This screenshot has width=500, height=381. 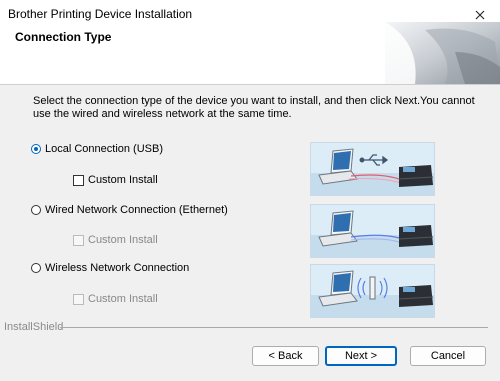 I want to click on radio-wireless: Wireless Network Connection, so click(x=110, y=268).